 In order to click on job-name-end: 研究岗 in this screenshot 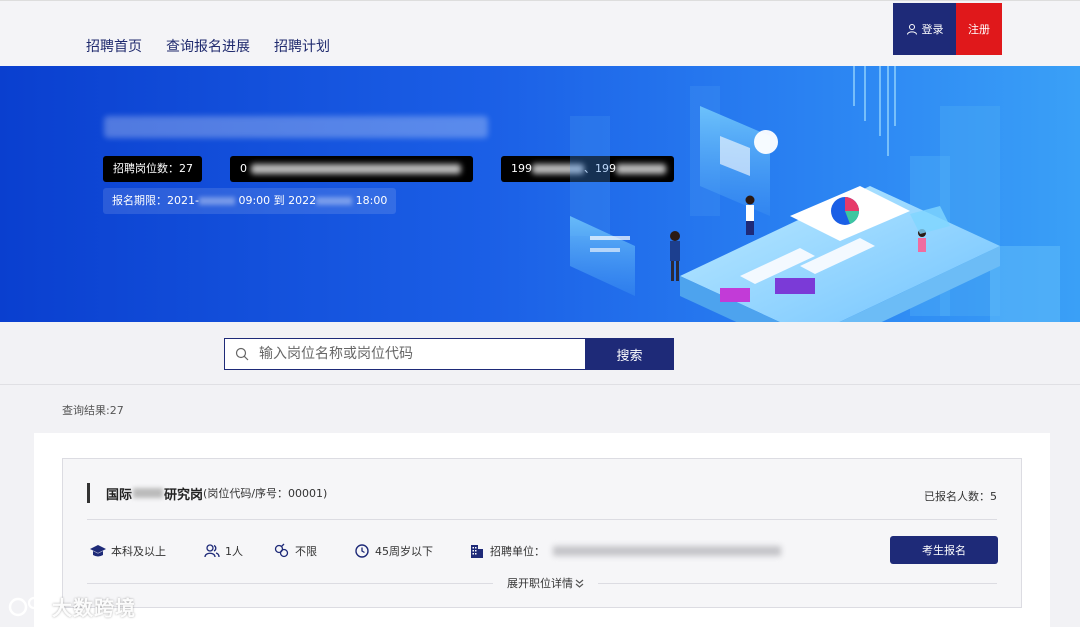, I will do `click(184, 495)`.